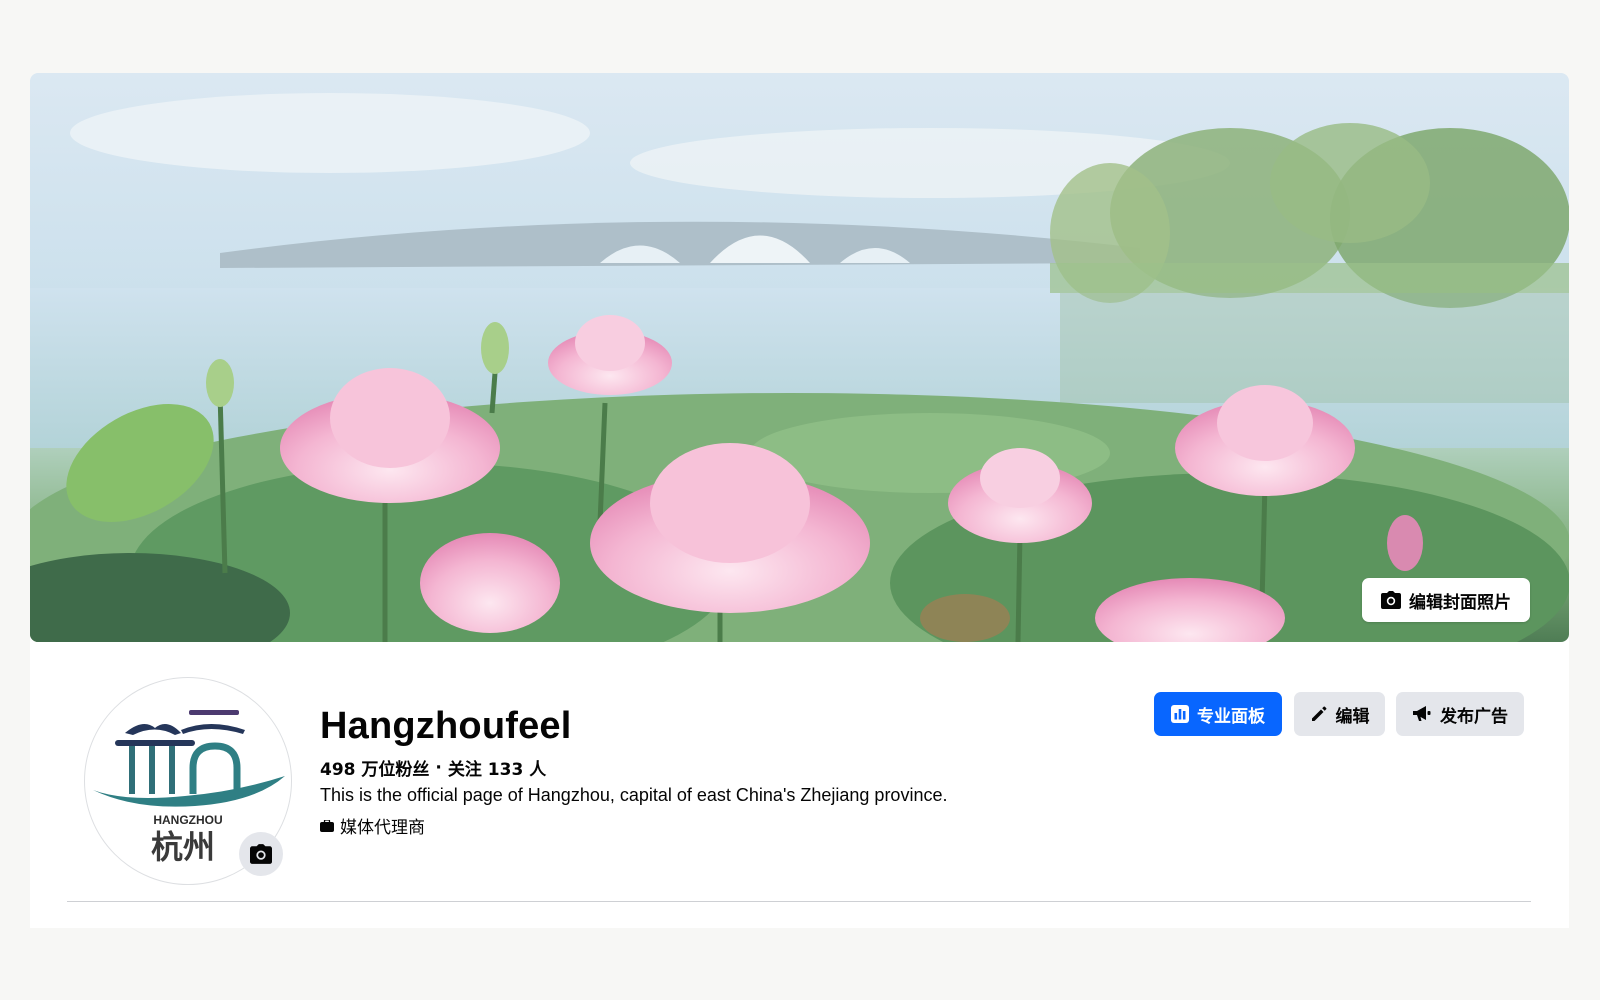 The image size is (1600, 1000). What do you see at coordinates (446, 726) in the screenshot?
I see `page-title: Hangzhoufeel` at bounding box center [446, 726].